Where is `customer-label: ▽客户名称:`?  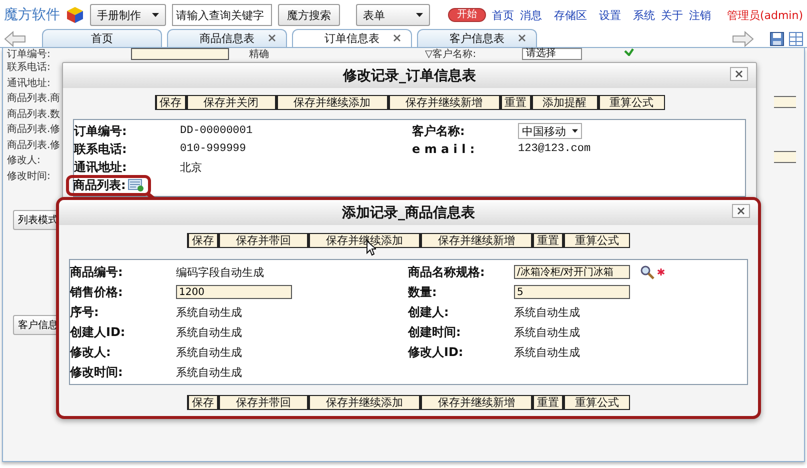
customer-label: ▽客户名称: is located at coordinates (450, 54).